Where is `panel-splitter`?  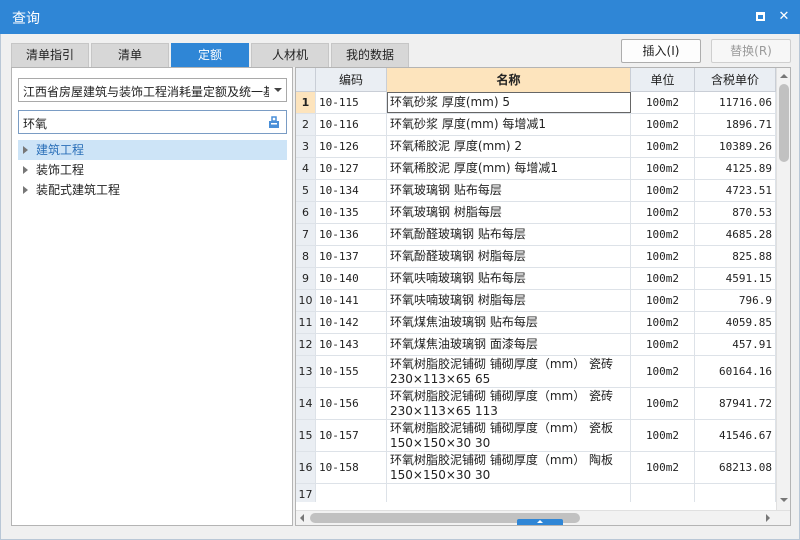
panel-splitter is located at coordinates (540, 522).